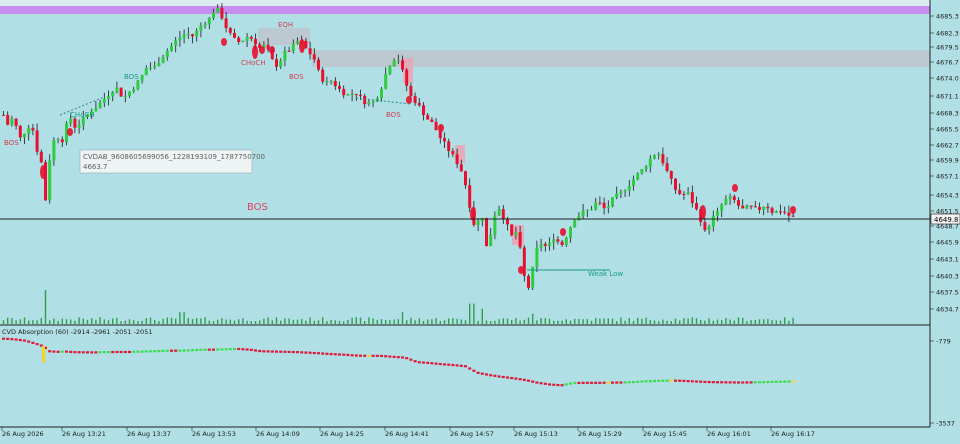 The width and height of the screenshot is (960, 444). What do you see at coordinates (465, 10) in the screenshot?
I see `premium-zone-band` at bounding box center [465, 10].